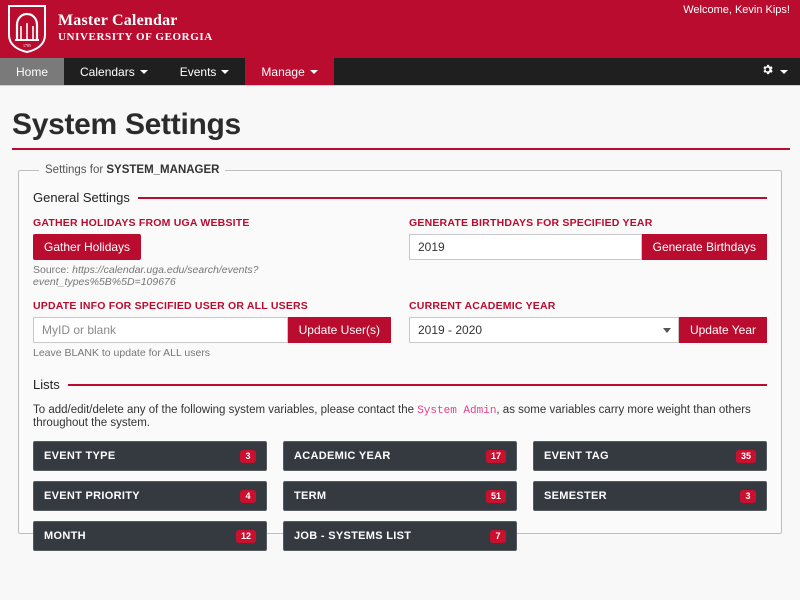 This screenshot has height=600, width=800. Describe the element at coordinates (198, 71) in the screenshot. I see `nav-item-label: Events` at that location.